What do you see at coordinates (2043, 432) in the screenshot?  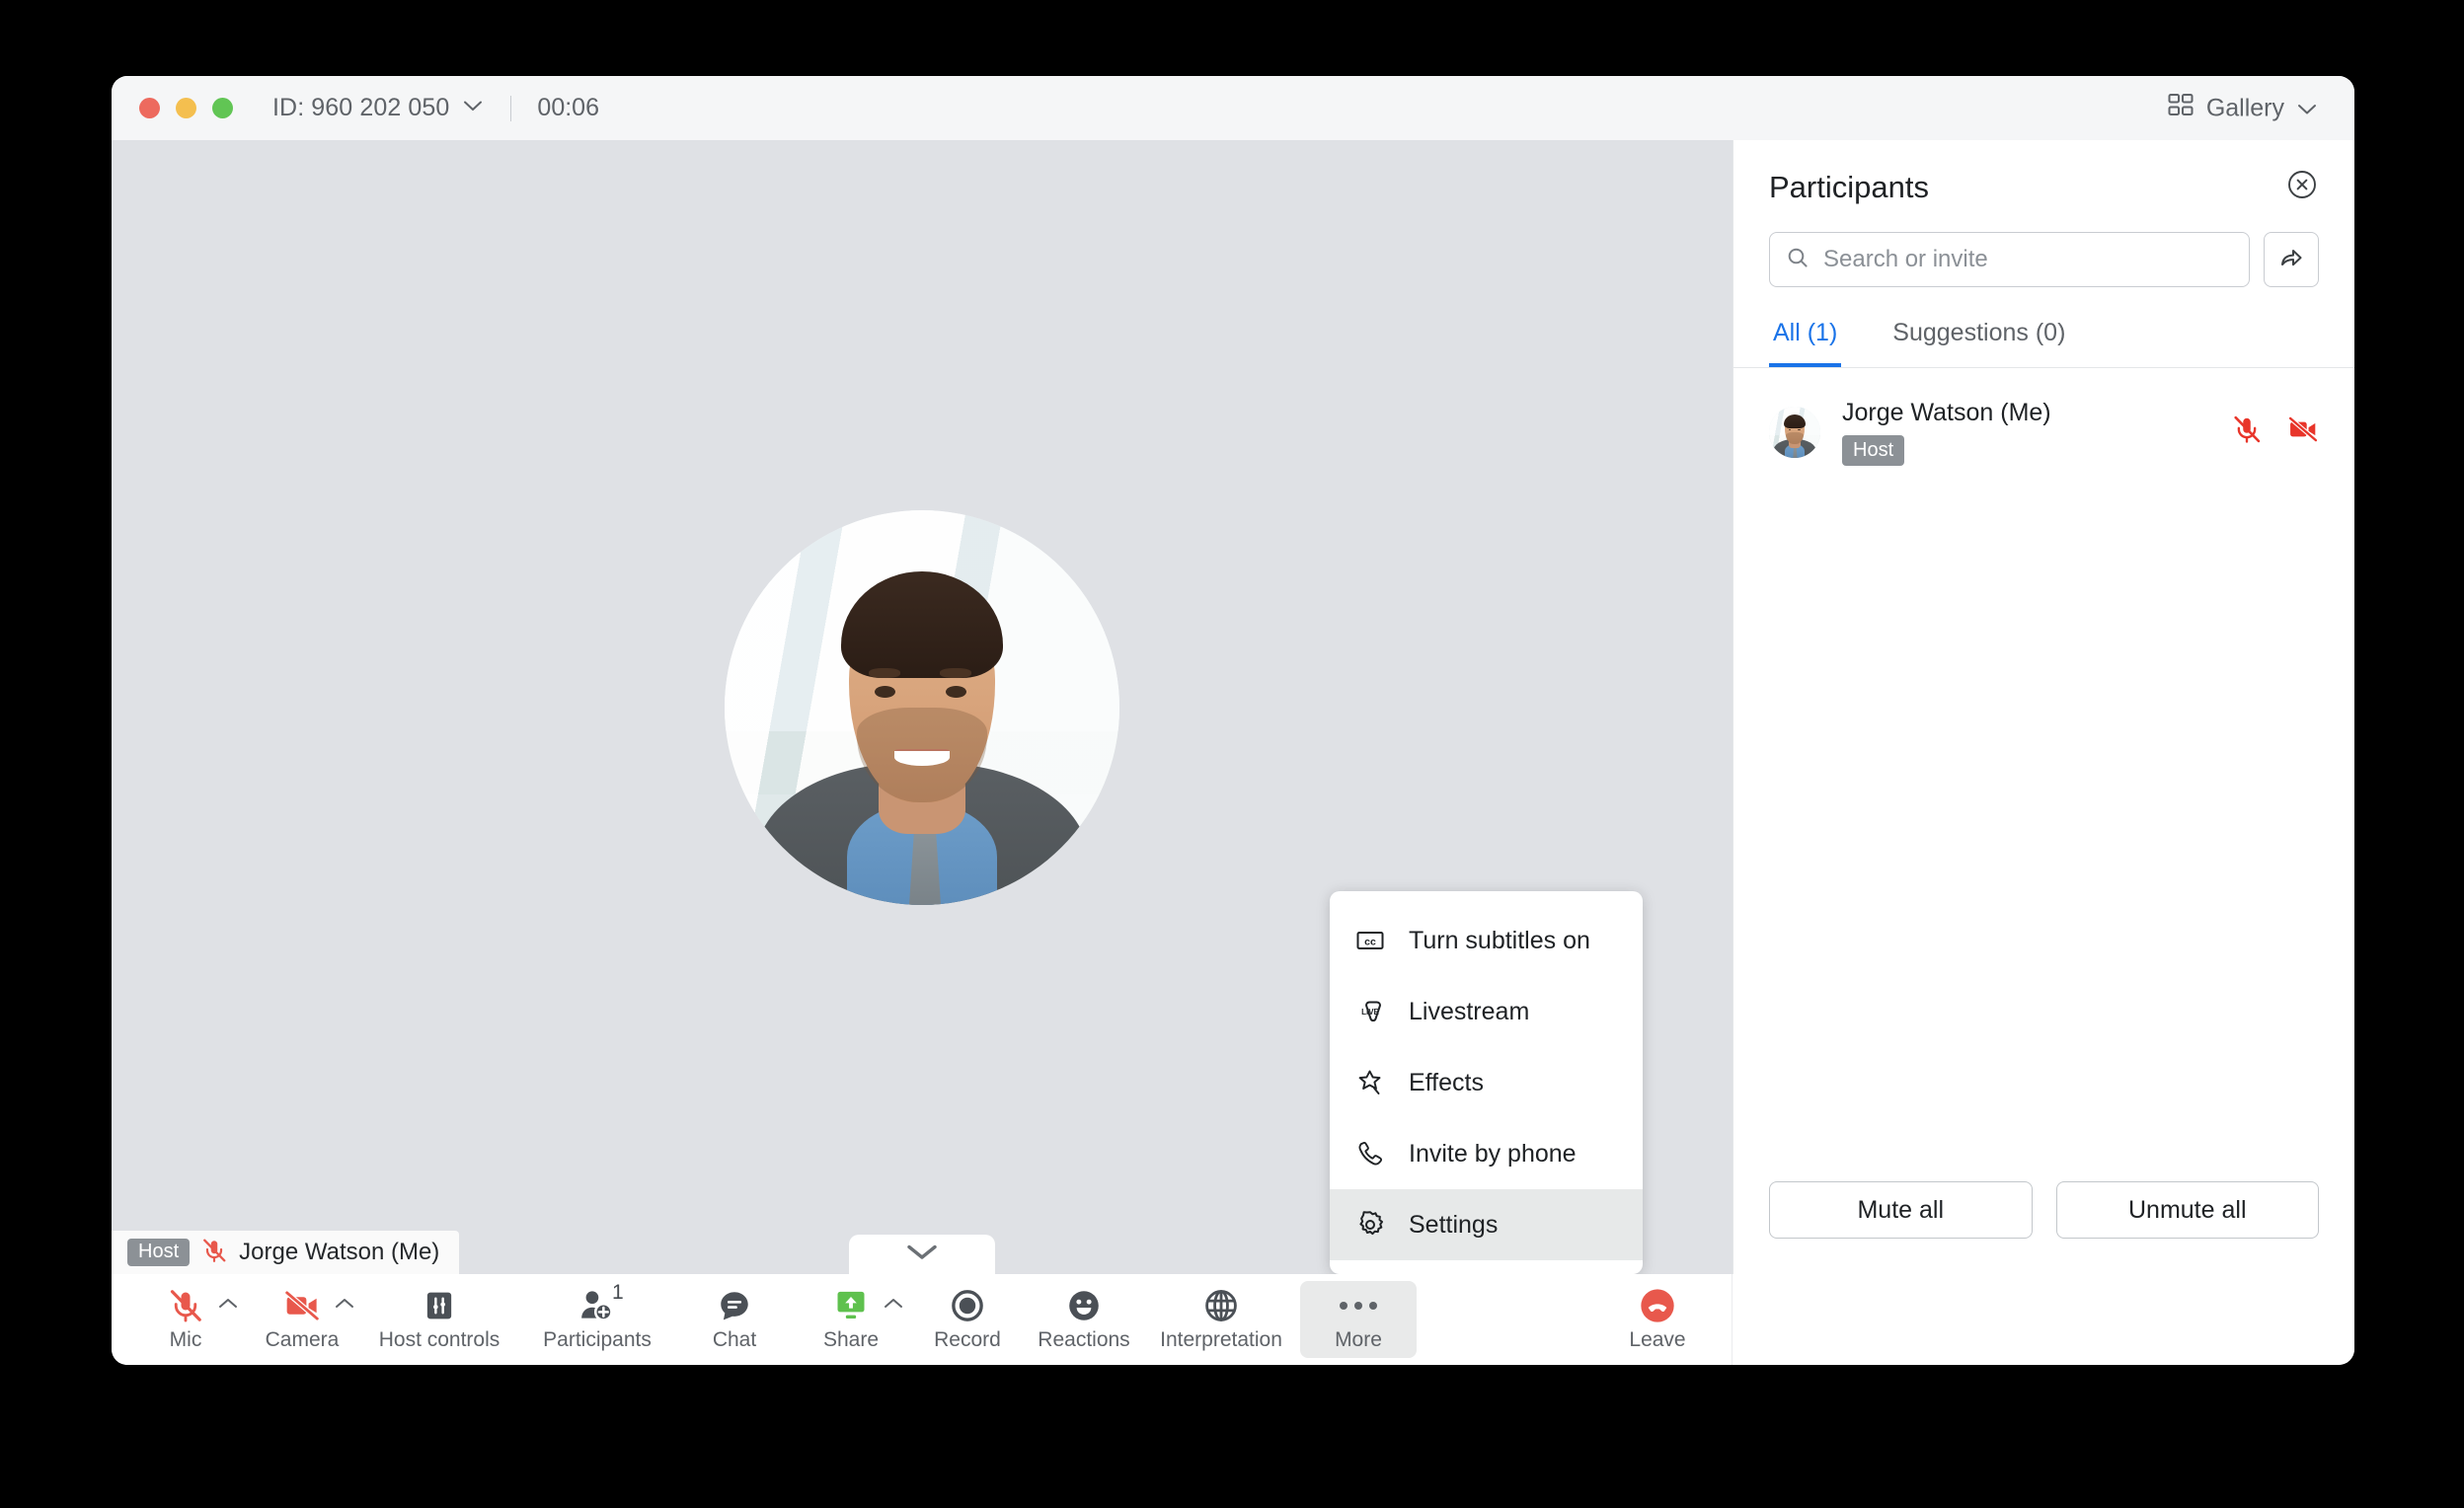 I see `list-item: Jorge Watson (Me) Host` at bounding box center [2043, 432].